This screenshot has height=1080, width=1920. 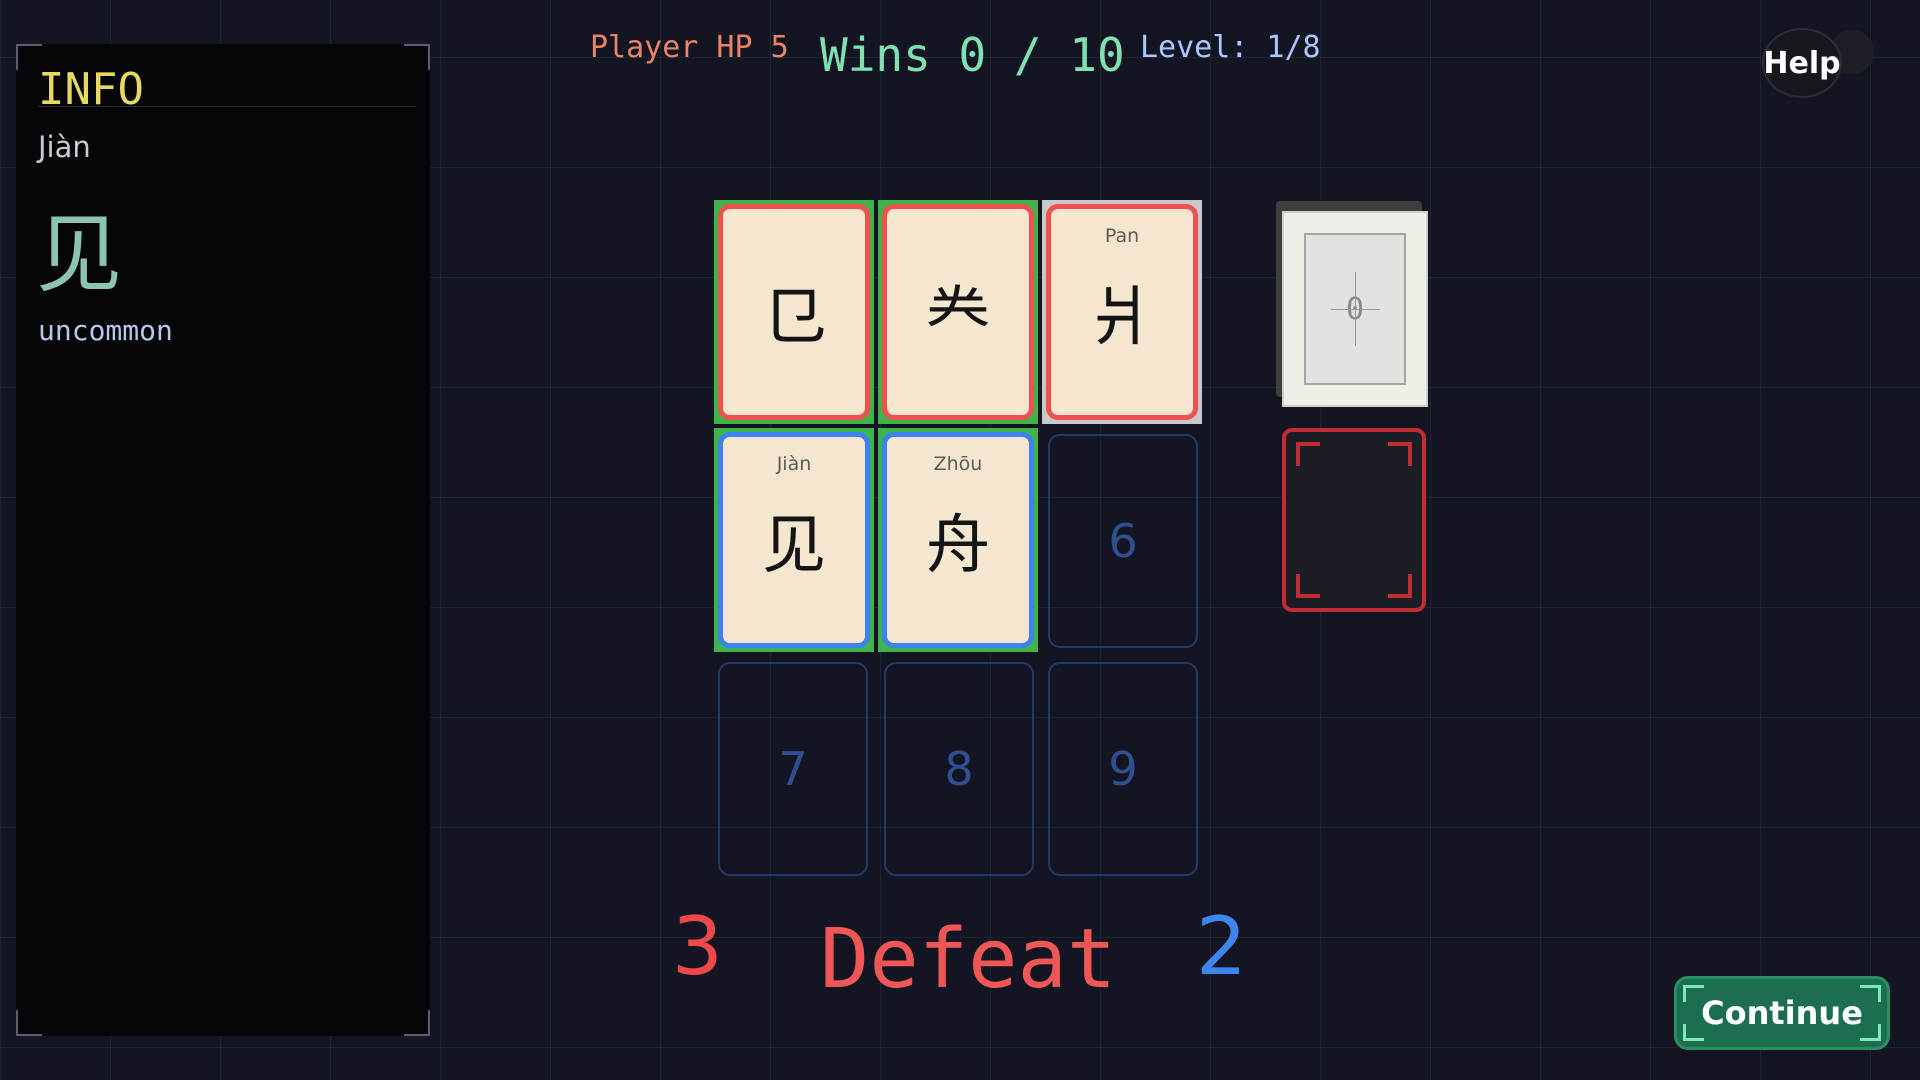 I want to click on empty-slot-6: 6, so click(x=1123, y=541).